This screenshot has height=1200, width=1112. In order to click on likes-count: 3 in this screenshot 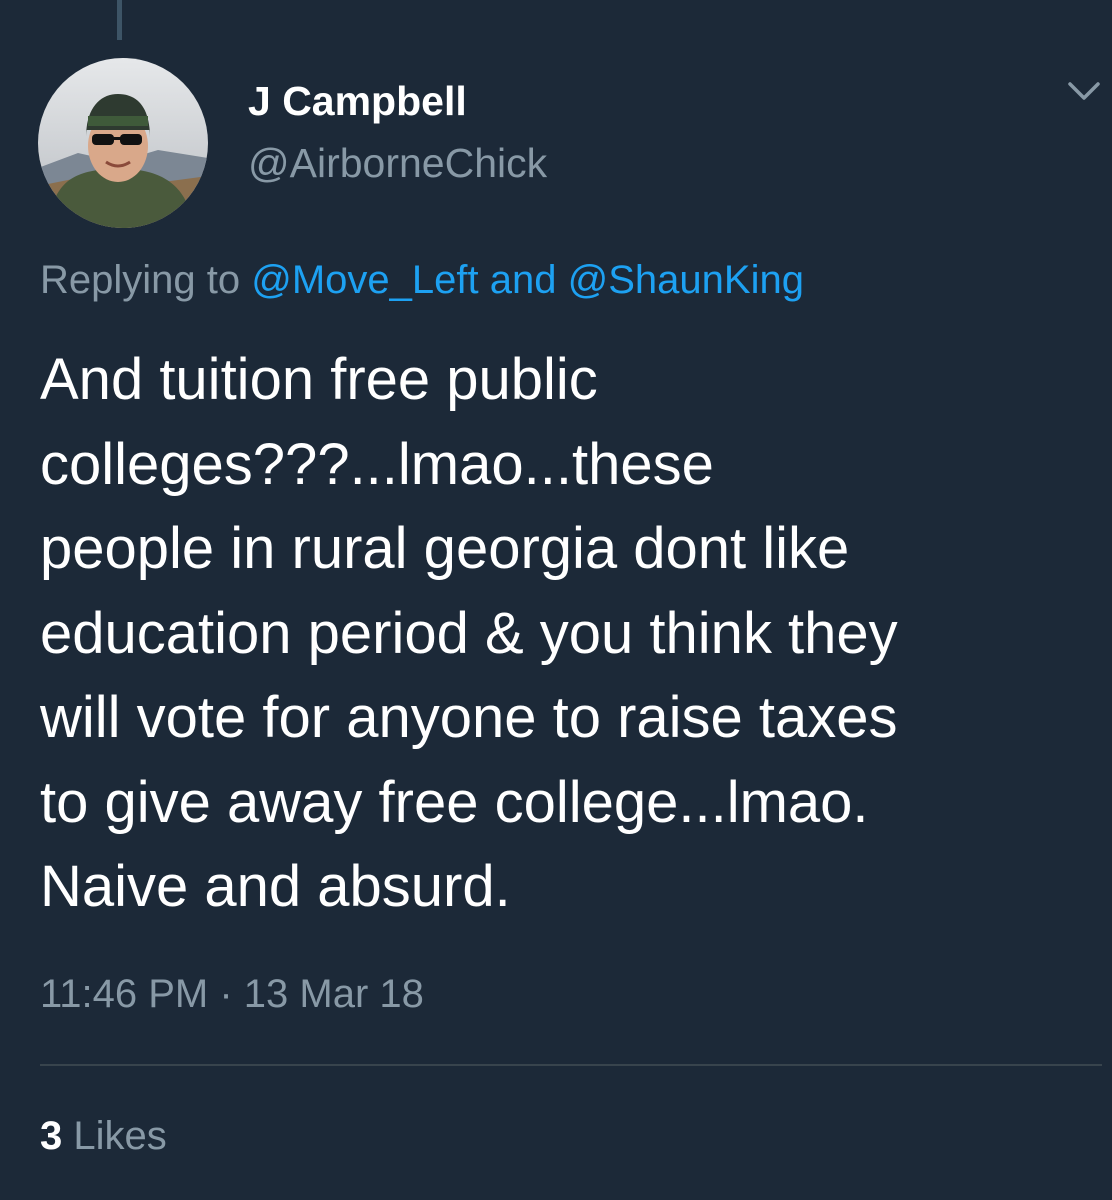, I will do `click(51, 1136)`.